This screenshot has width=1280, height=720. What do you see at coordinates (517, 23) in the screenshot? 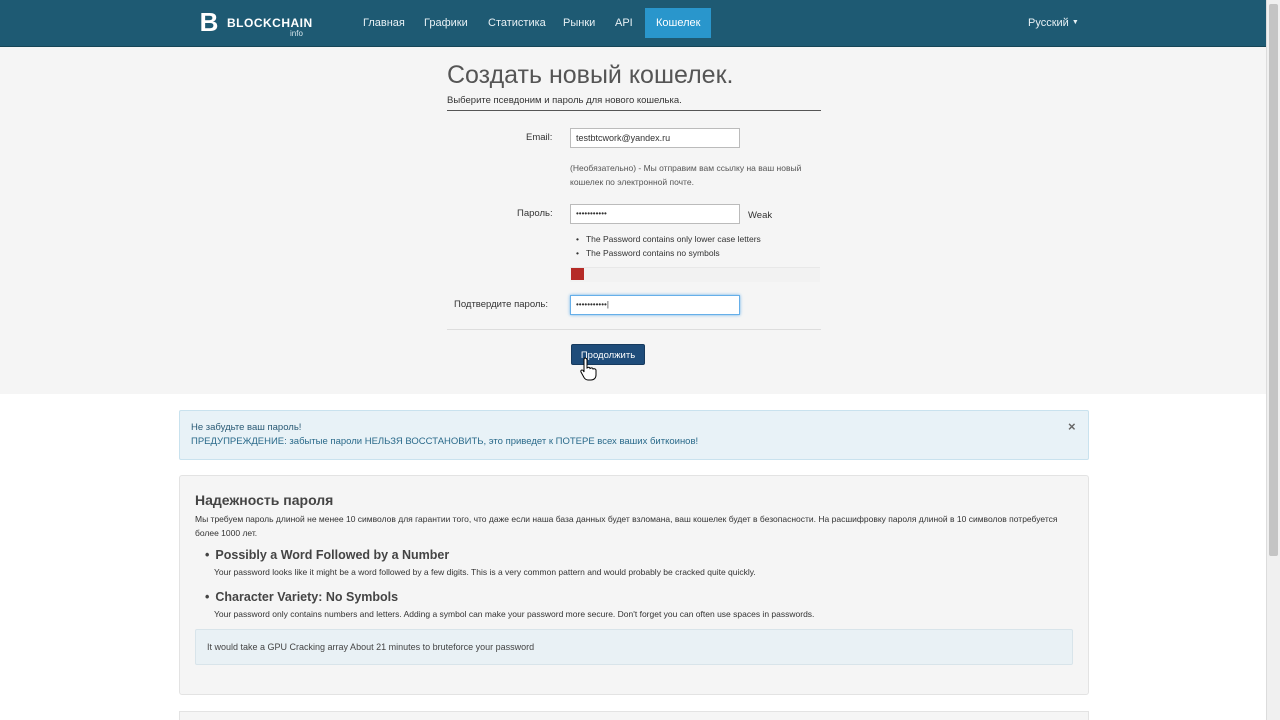
I see `nav-stats: Статистика` at bounding box center [517, 23].